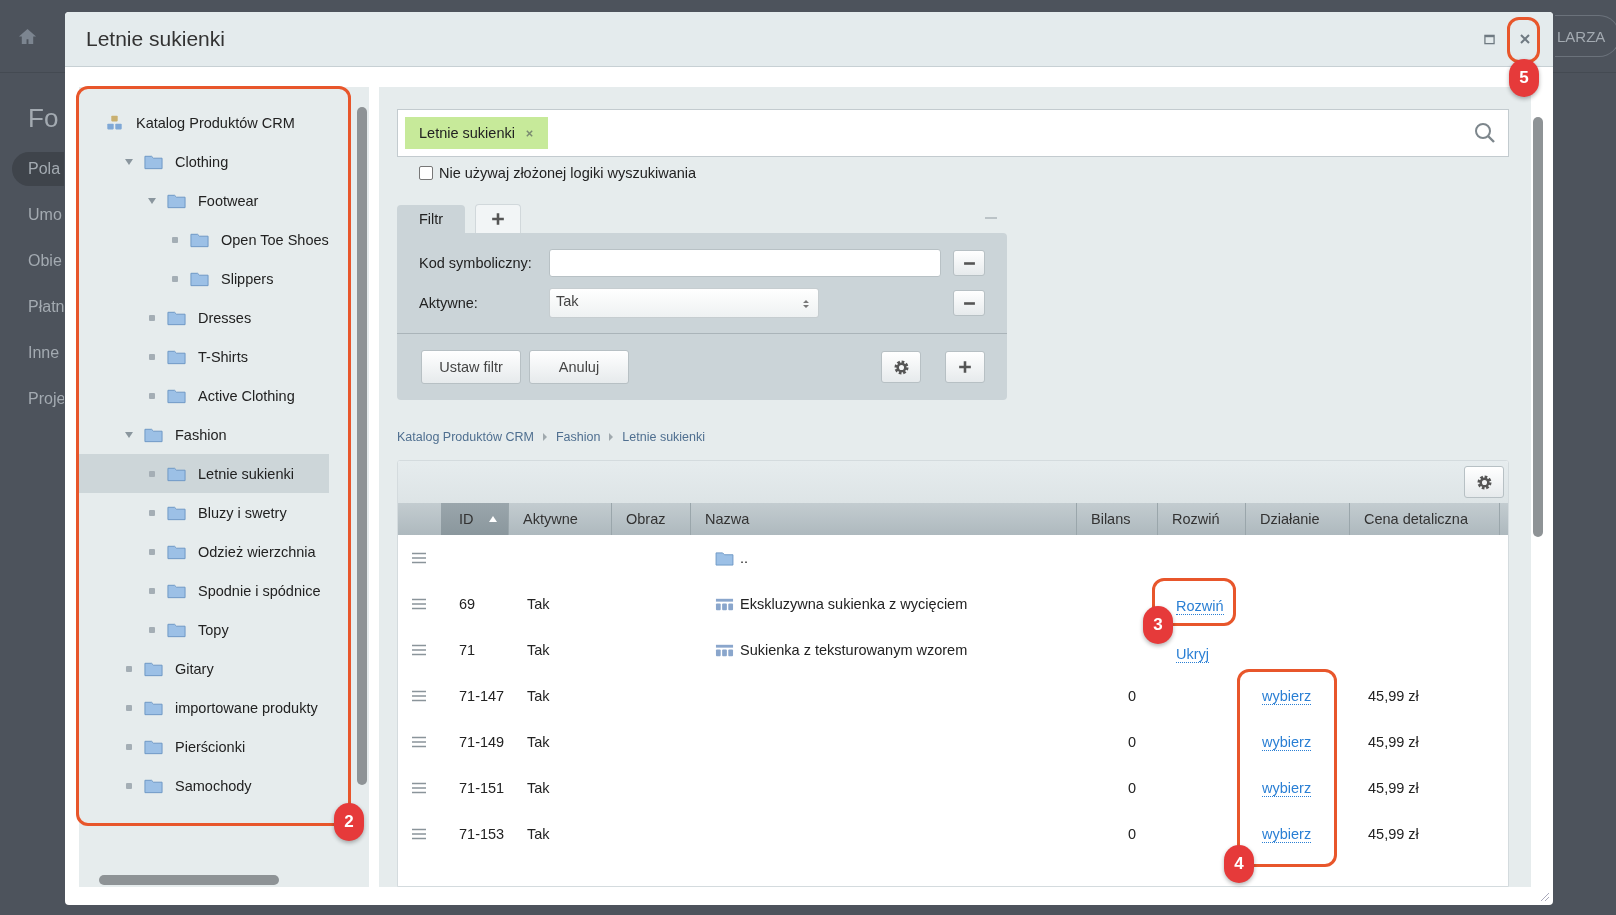 Image resolution: width=1616 pixels, height=915 pixels. What do you see at coordinates (578, 437) in the screenshot?
I see `breadcrumb-link: Fashion` at bounding box center [578, 437].